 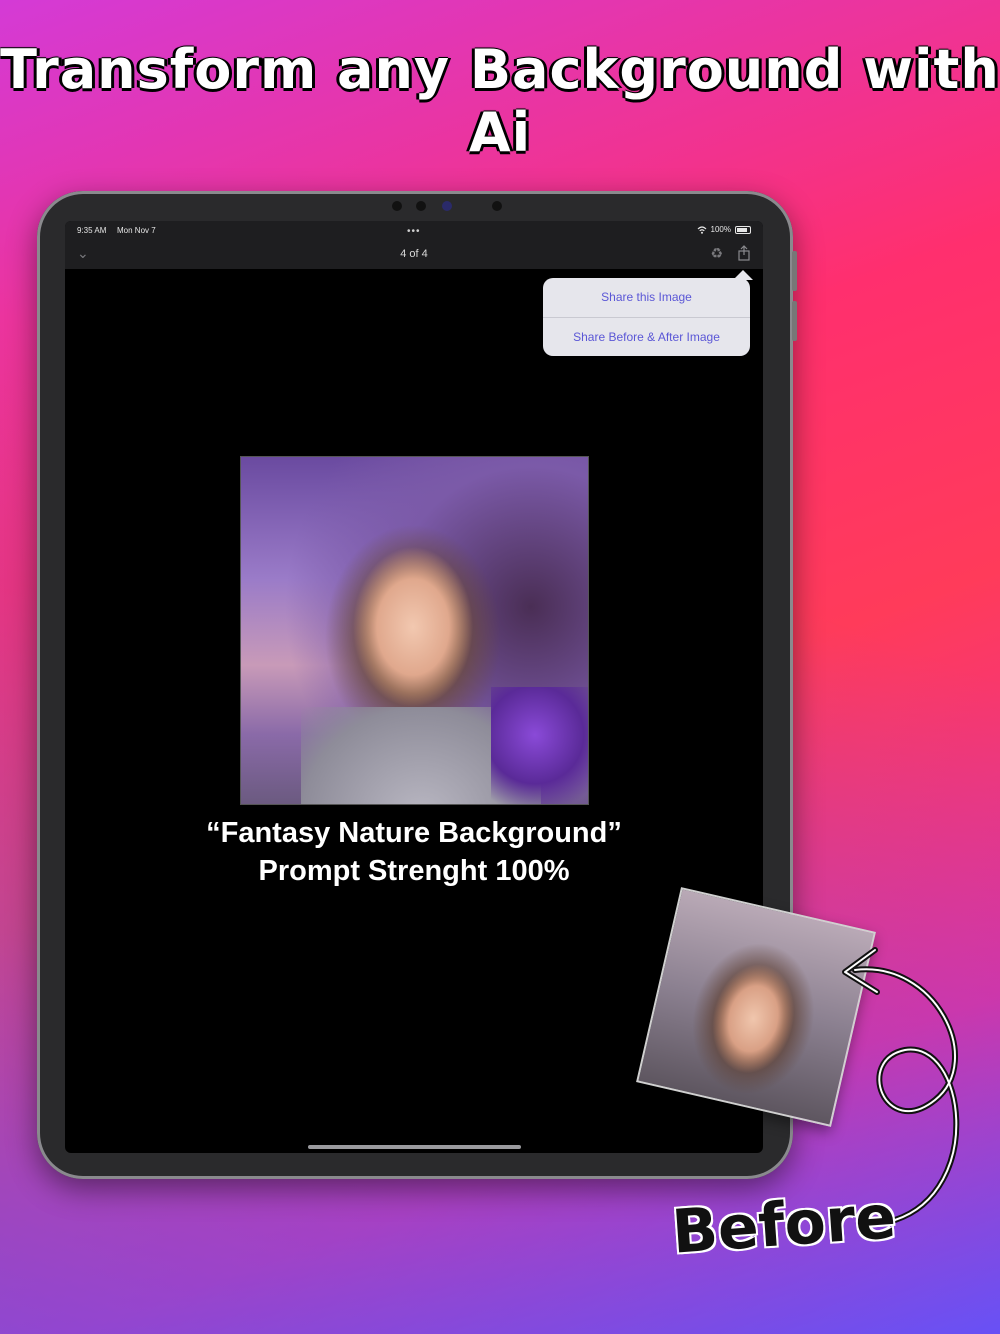 What do you see at coordinates (414, 871) in the screenshot?
I see `caption-strength: Prompt Strenght 100%` at bounding box center [414, 871].